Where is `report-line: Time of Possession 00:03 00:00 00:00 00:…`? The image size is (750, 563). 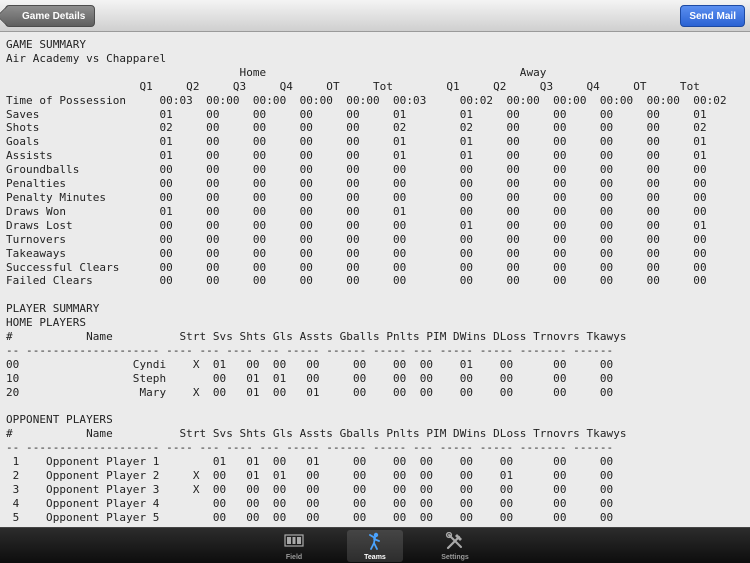
report-line: Time of Possession 00:03 00:00 00:00 00:… is located at coordinates (366, 100).